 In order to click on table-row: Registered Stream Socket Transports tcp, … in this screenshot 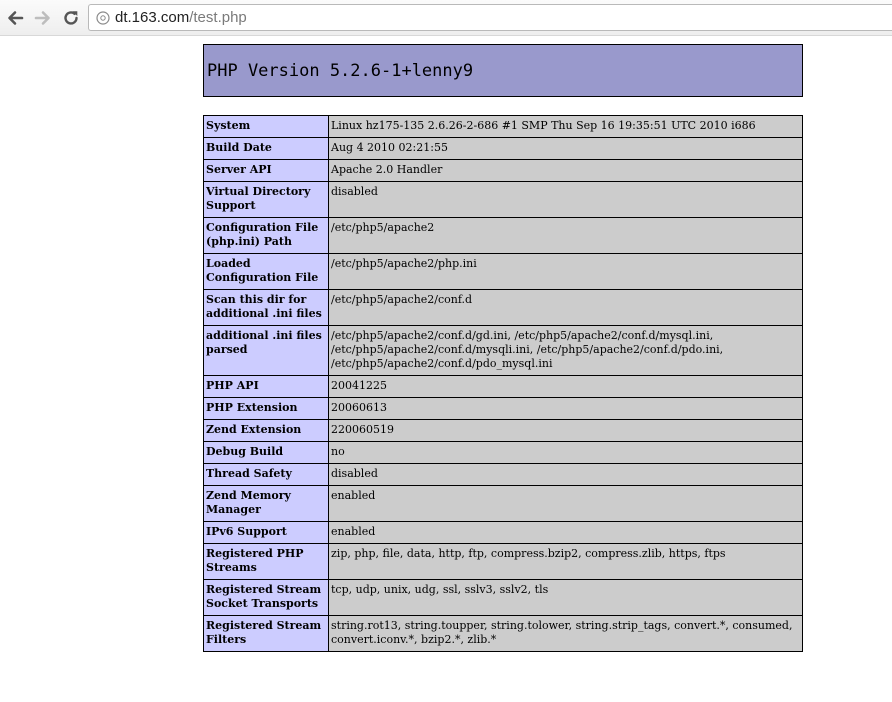, I will do `click(503, 597)`.